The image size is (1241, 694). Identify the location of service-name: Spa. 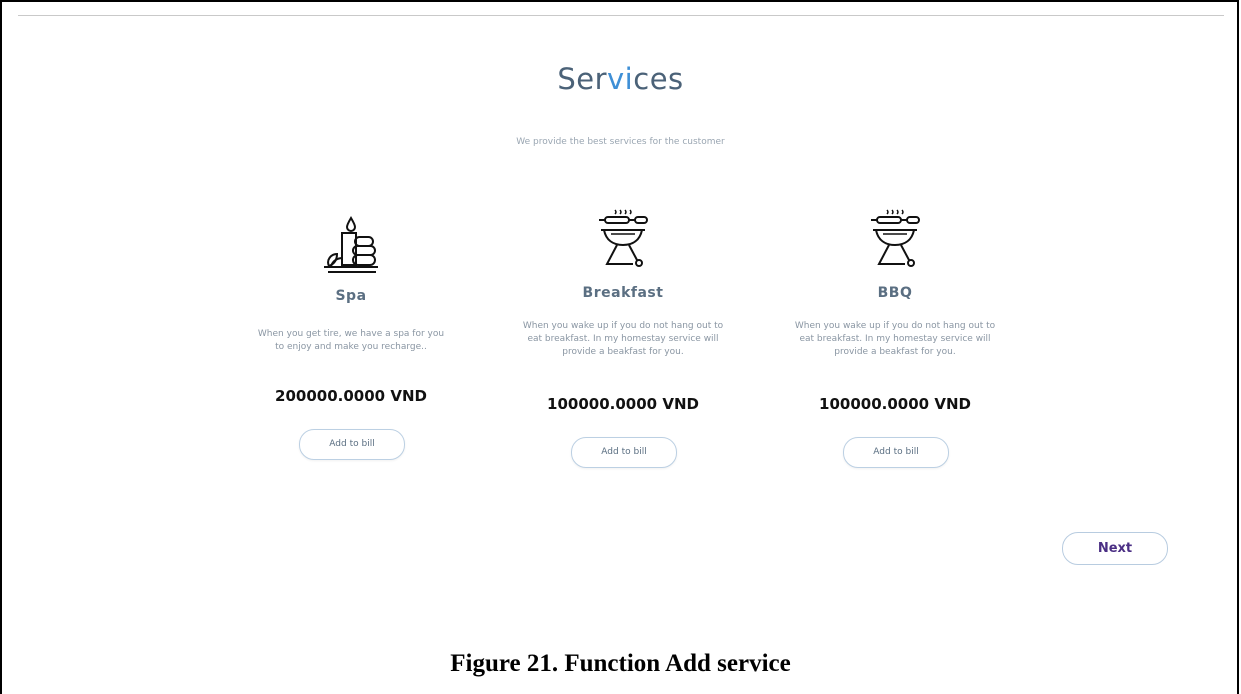
(351, 296).